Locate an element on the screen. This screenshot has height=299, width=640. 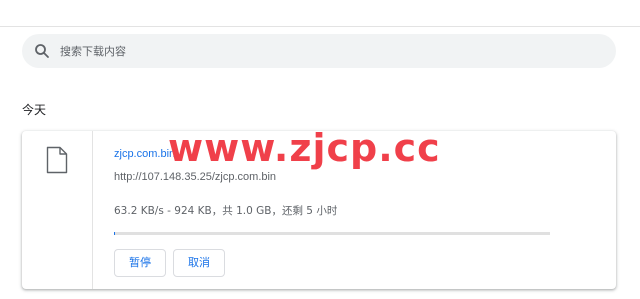
file-name-link: zjcp.com.bin is located at coordinates (144, 154).